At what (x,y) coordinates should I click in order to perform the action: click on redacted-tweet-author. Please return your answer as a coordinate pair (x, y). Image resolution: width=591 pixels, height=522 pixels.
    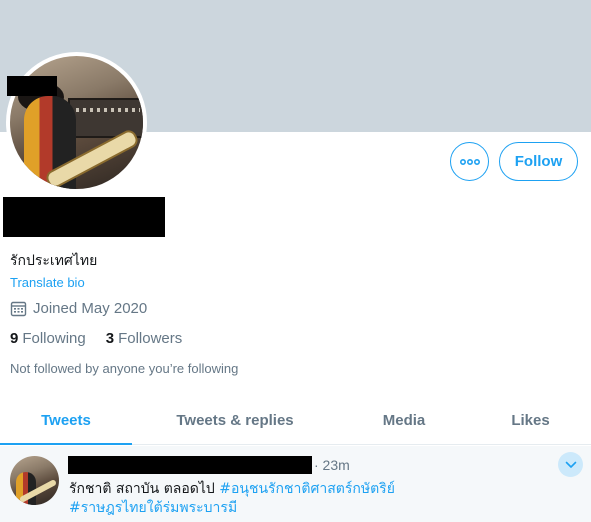
    Looking at the image, I should click on (190, 465).